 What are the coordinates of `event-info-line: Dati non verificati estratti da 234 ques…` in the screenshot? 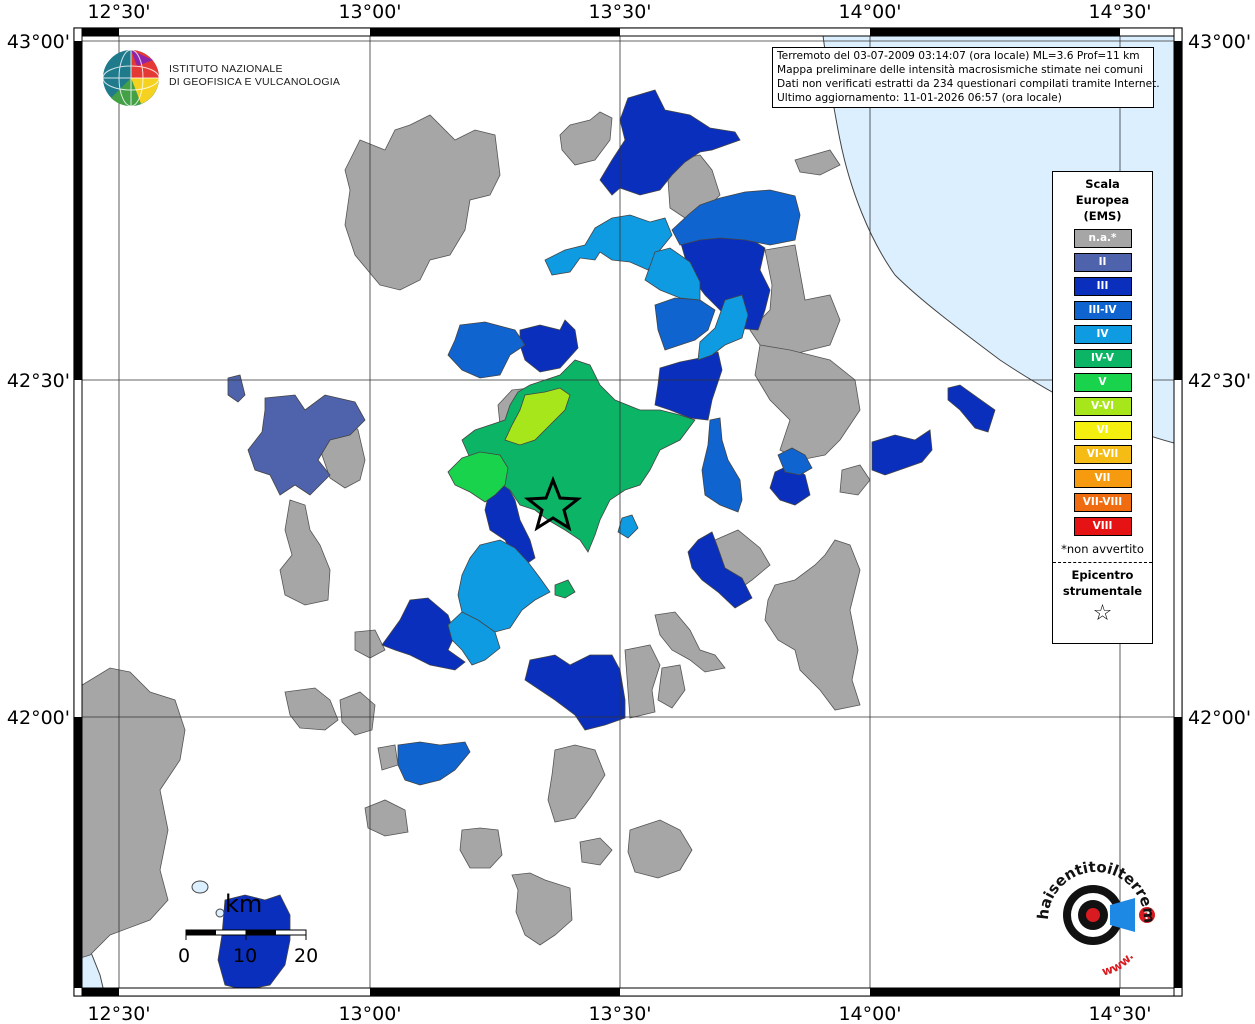 It's located at (968, 84).